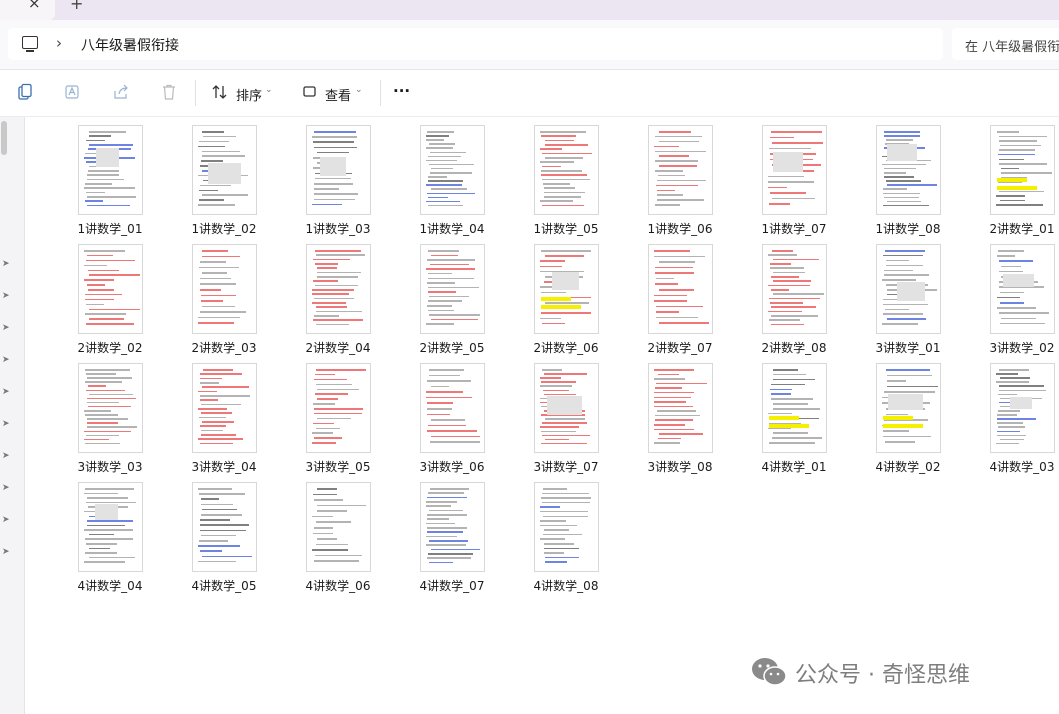 This screenshot has width=1059, height=714. I want to click on file-name: 2讲数学_07, so click(680, 347).